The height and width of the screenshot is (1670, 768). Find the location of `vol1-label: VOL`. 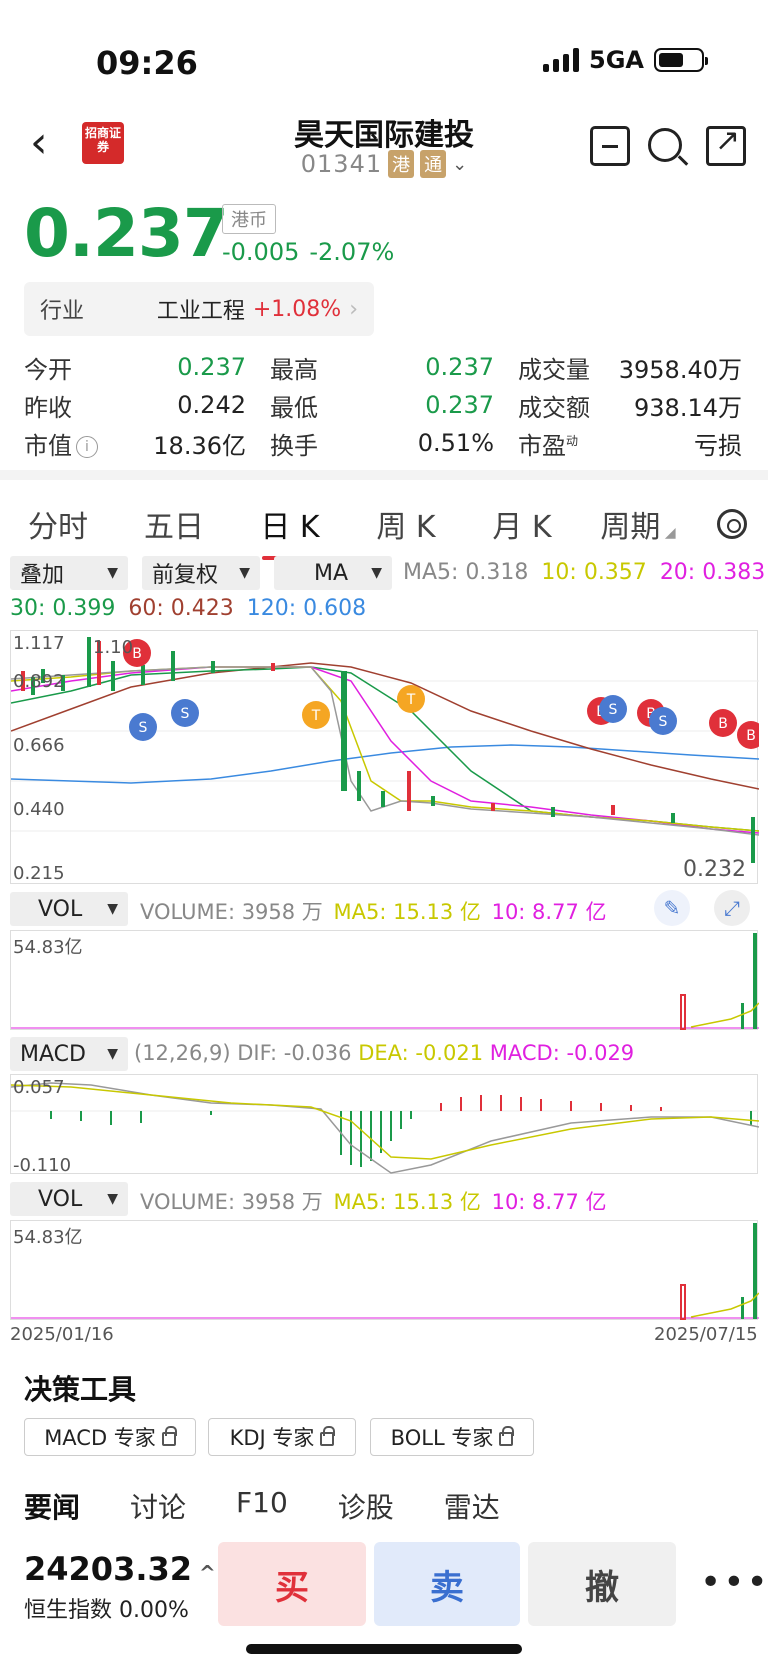

vol1-label: VOL is located at coordinates (60, 909).